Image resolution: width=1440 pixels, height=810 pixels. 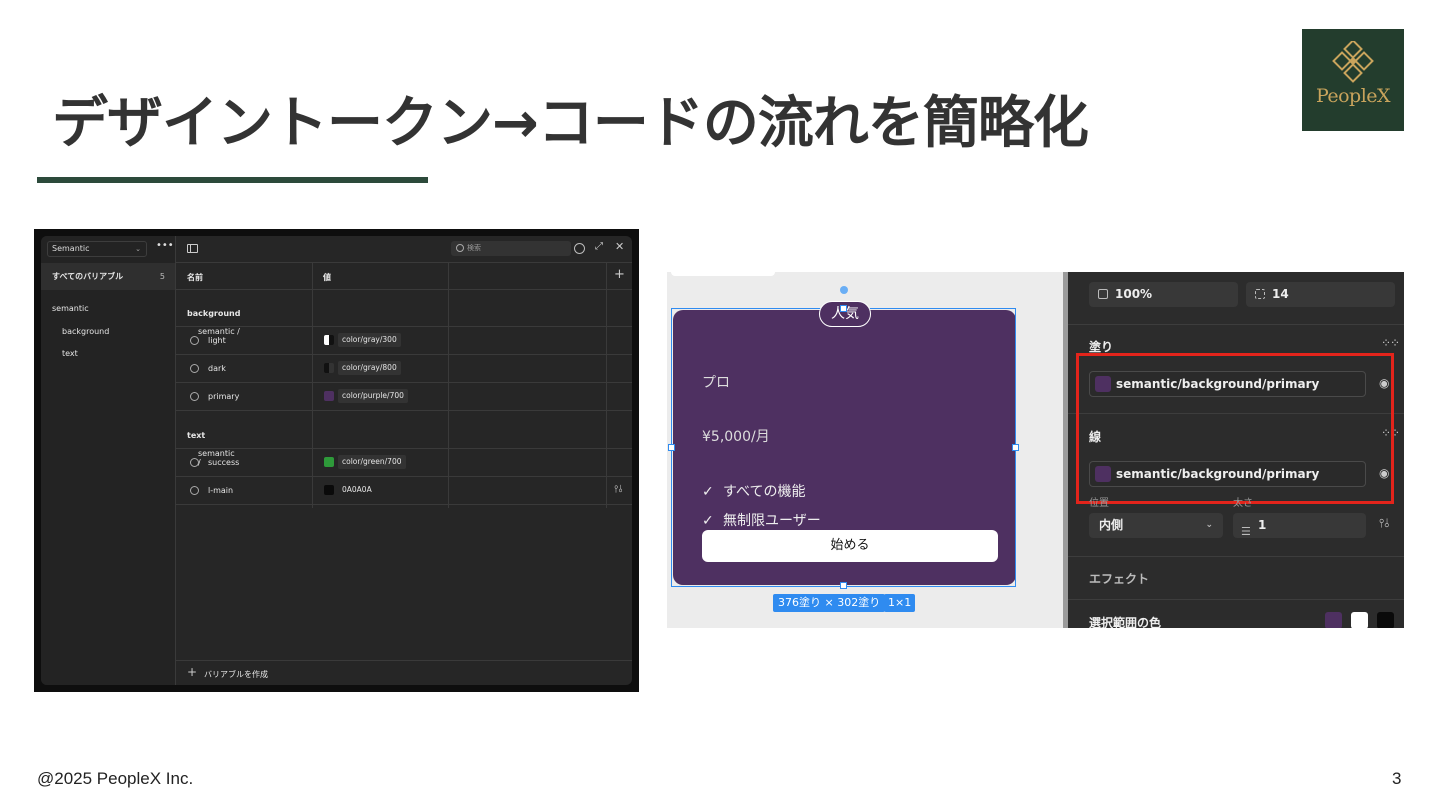 What do you see at coordinates (511, 248) in the screenshot?
I see `search-input: 検索` at bounding box center [511, 248].